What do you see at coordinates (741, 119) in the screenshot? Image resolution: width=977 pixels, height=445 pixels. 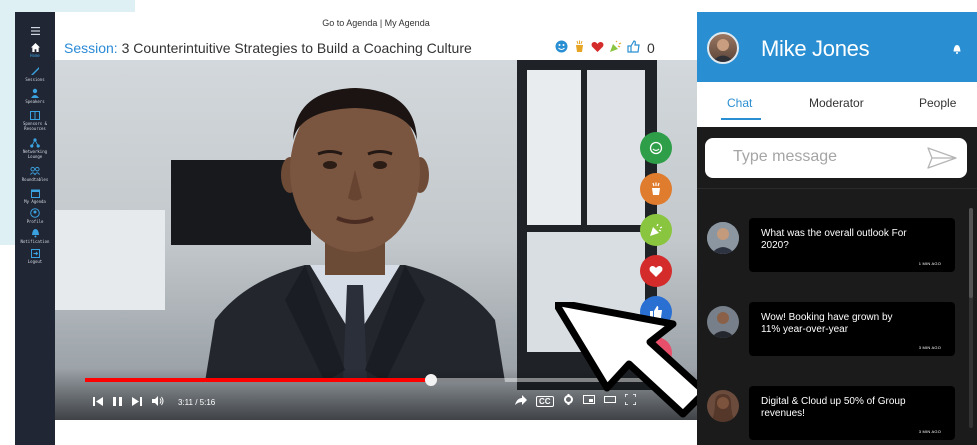 I see `active-tab-indicator` at bounding box center [741, 119].